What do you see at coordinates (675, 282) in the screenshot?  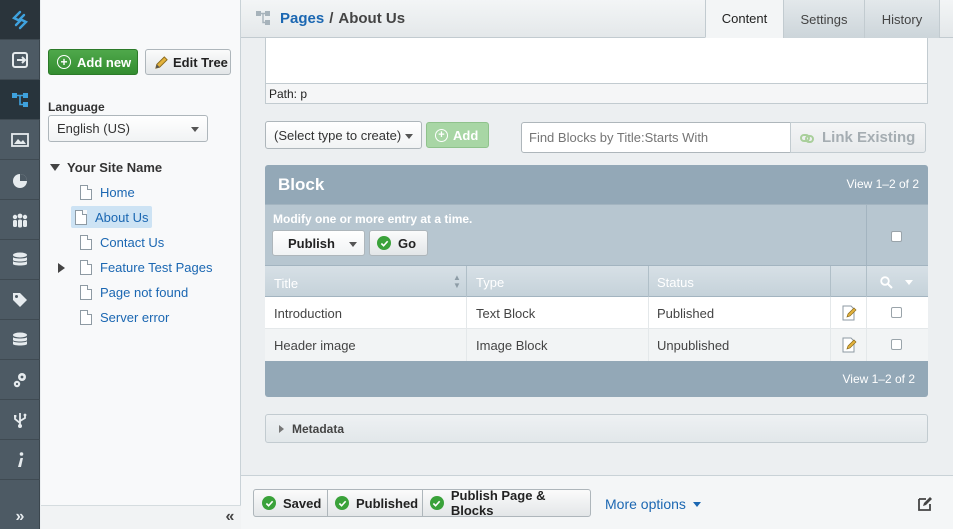 I see `column-status-header: Status` at bounding box center [675, 282].